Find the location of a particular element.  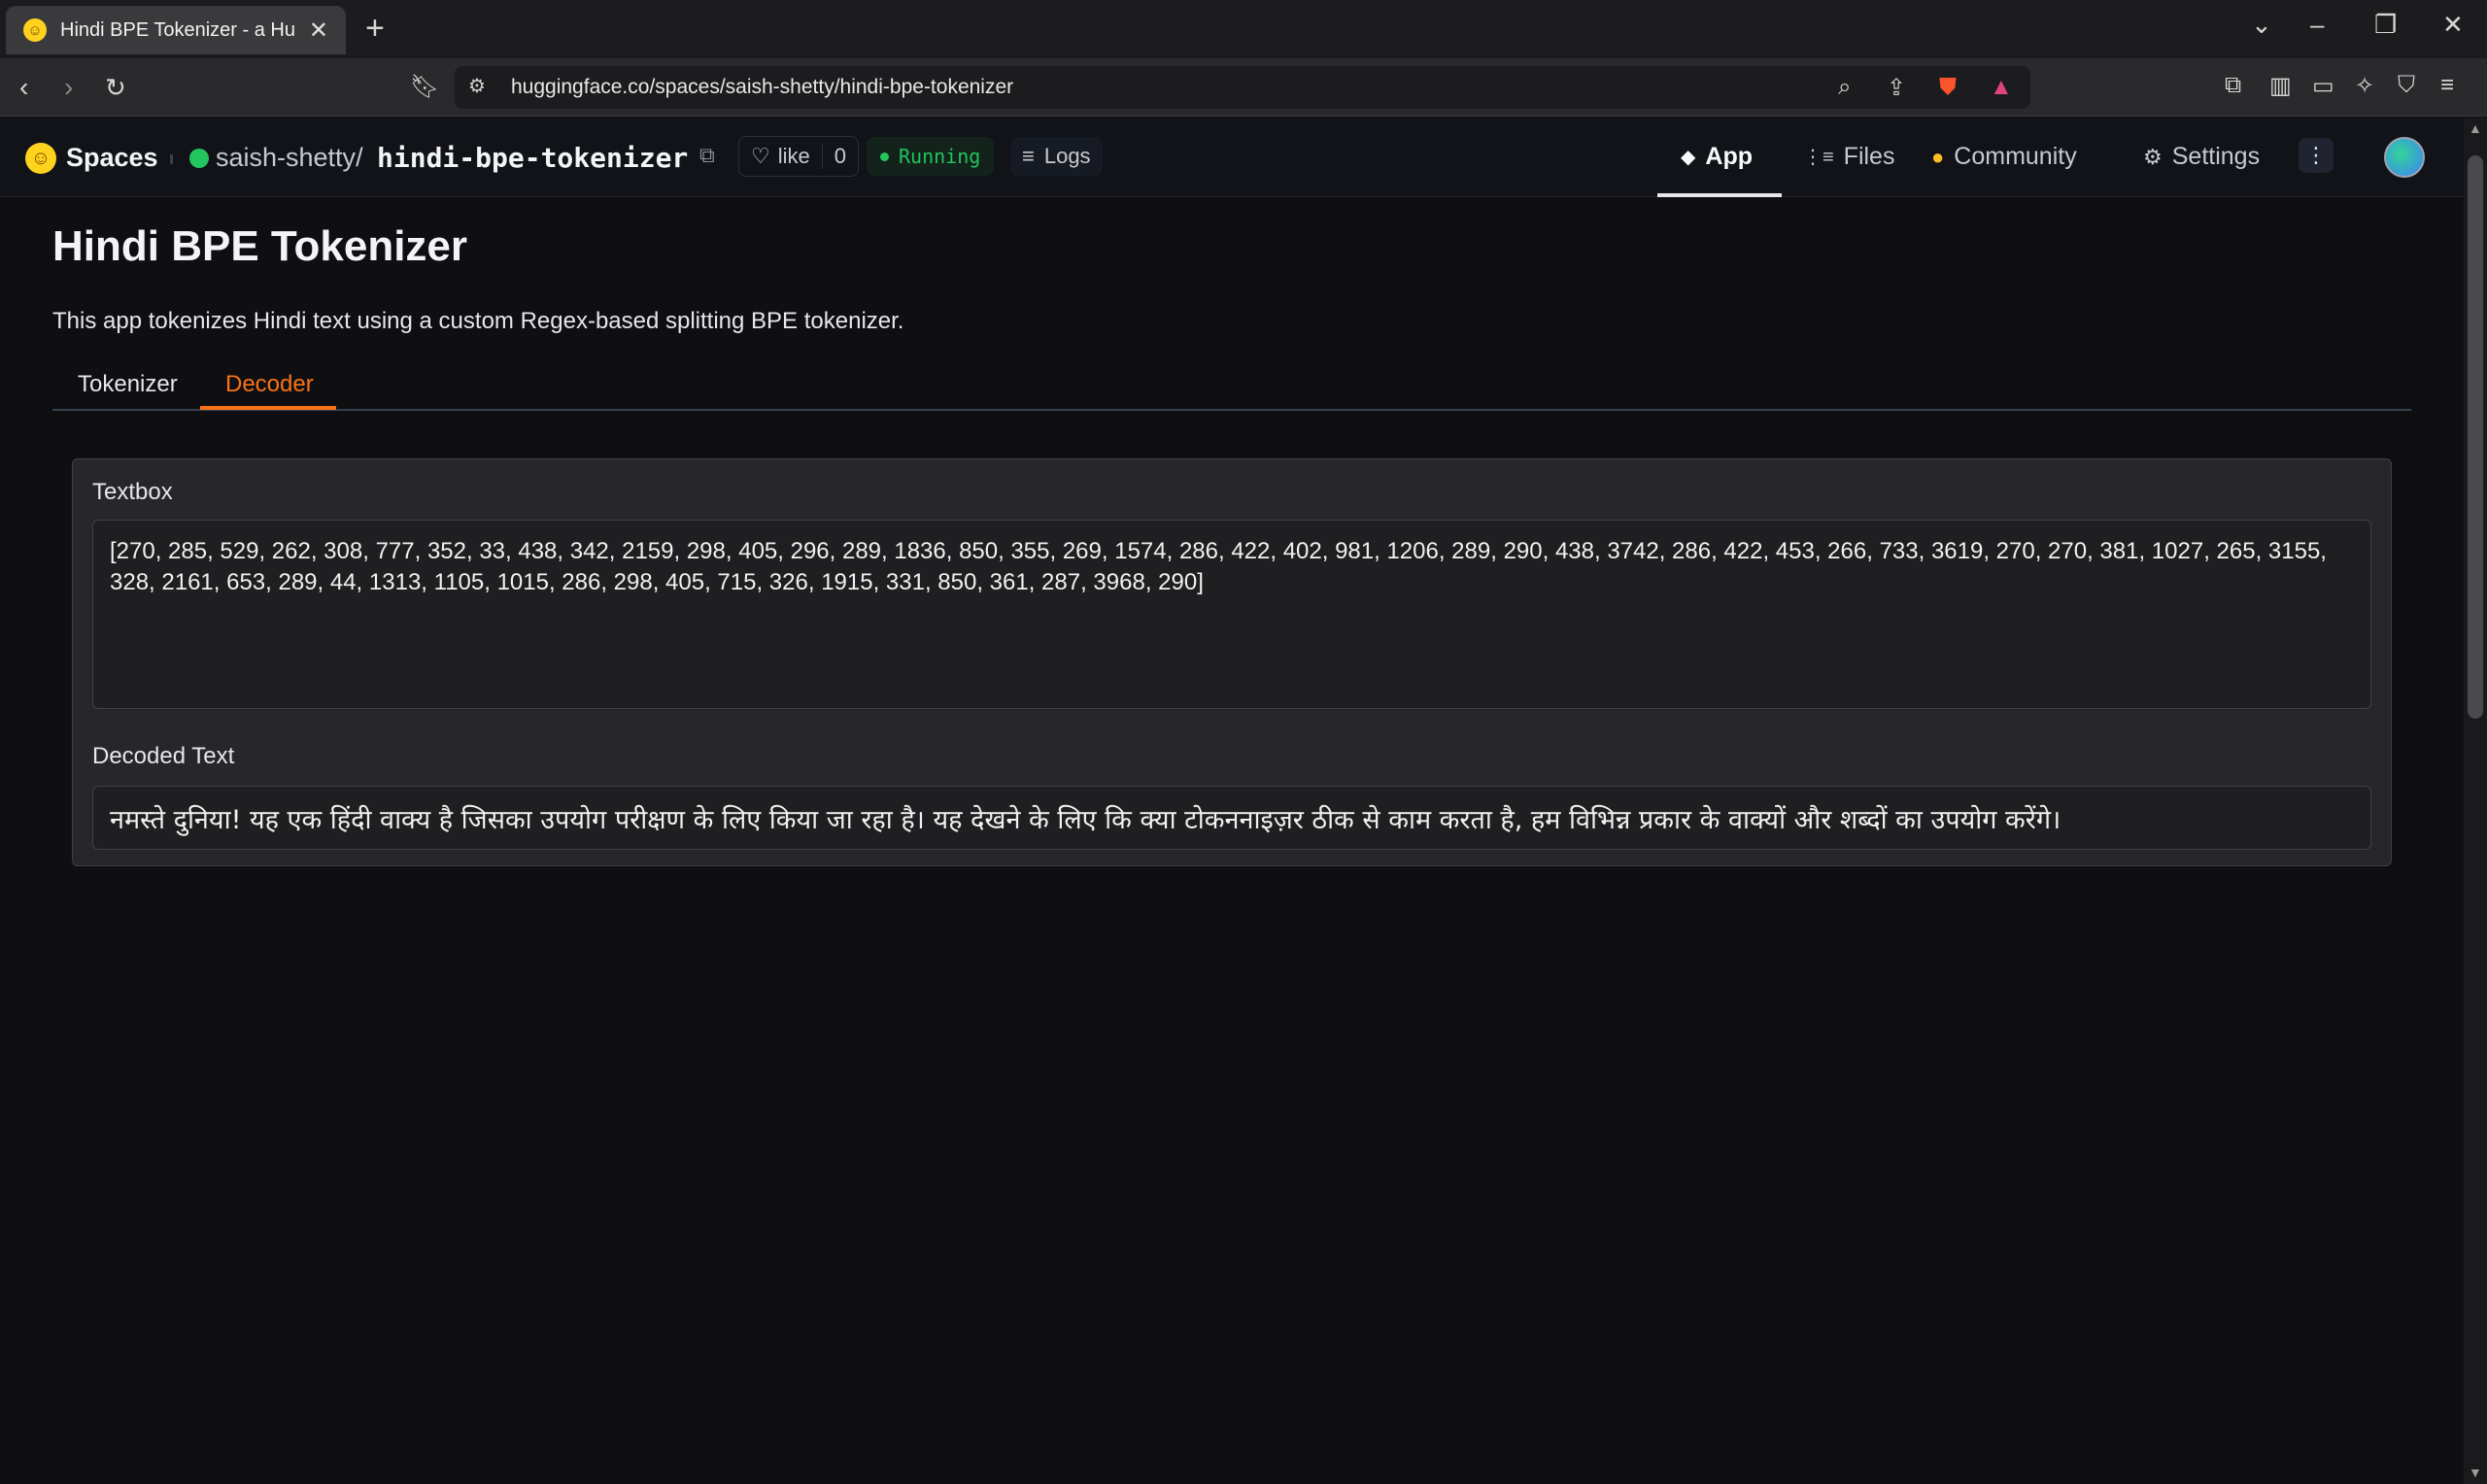

extensions-icon: ⧉ is located at coordinates (2233, 86).